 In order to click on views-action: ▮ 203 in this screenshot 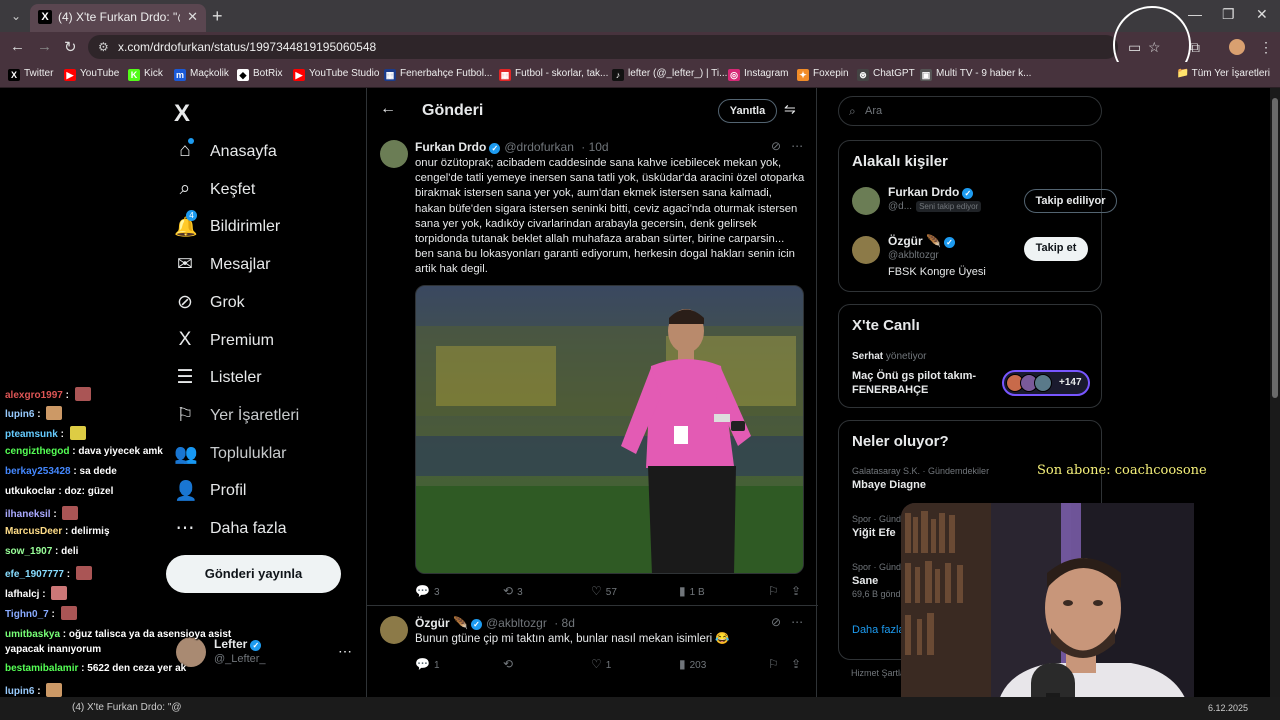, I will do `click(692, 664)`.